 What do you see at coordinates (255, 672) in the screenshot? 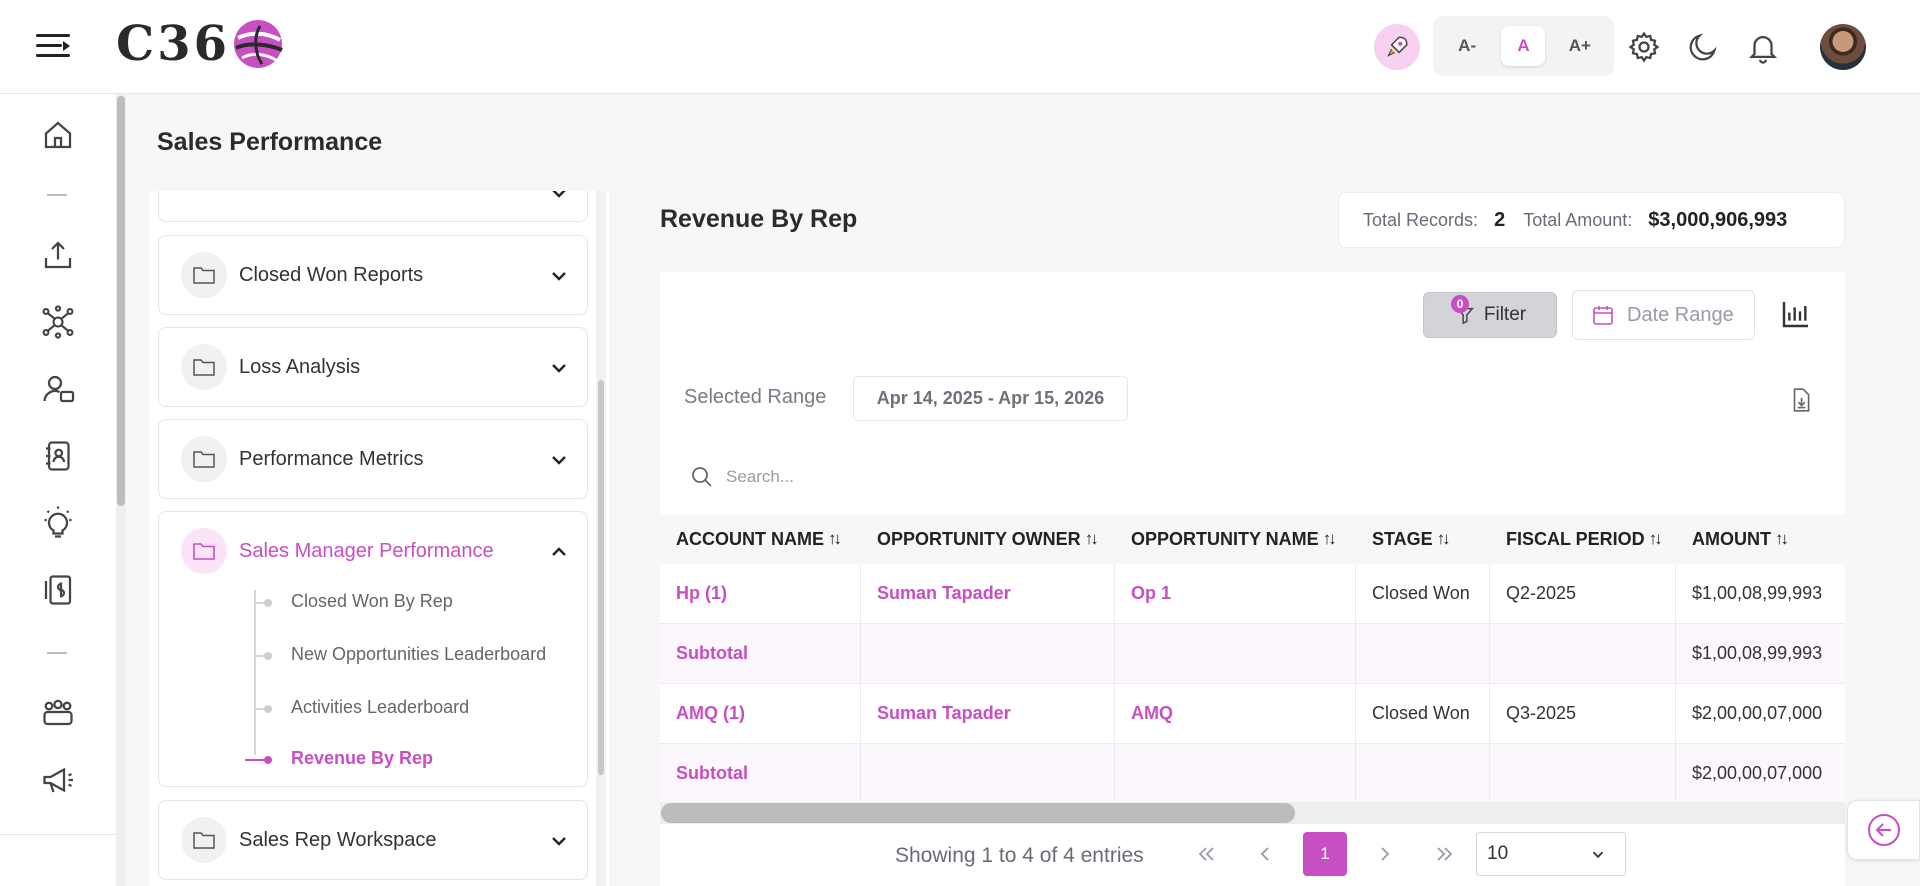
I see `tree-line` at bounding box center [255, 672].